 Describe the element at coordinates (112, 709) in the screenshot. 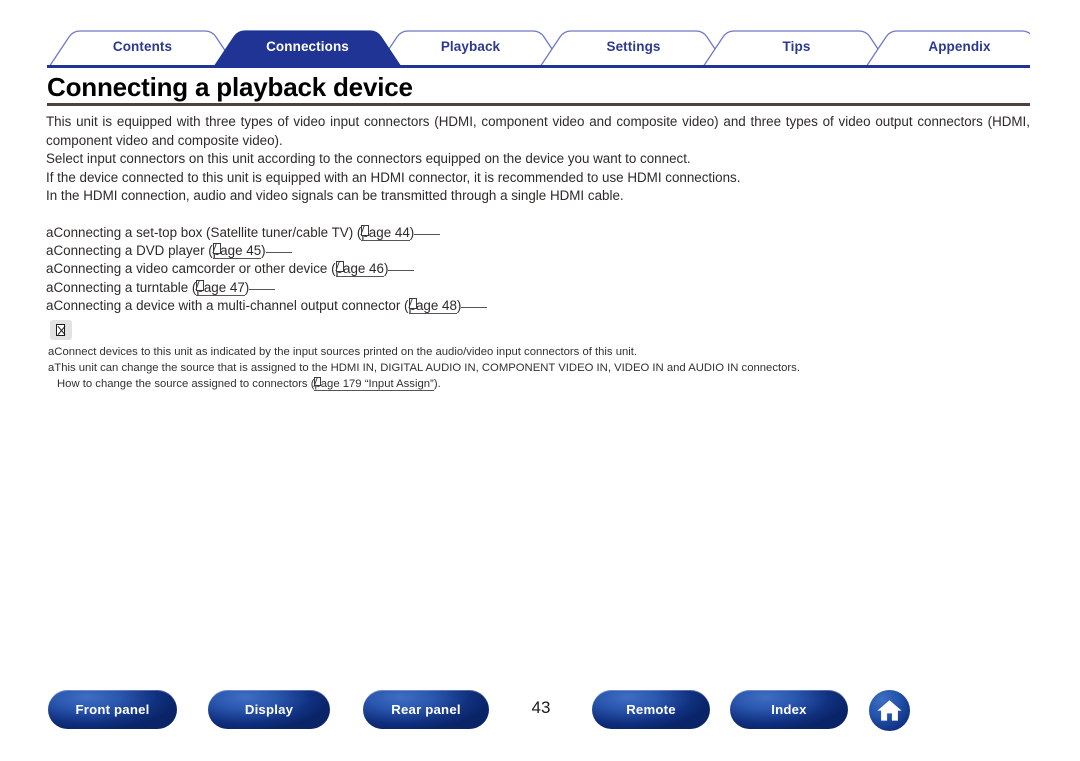

I see `front-panel-button: Front panel` at that location.